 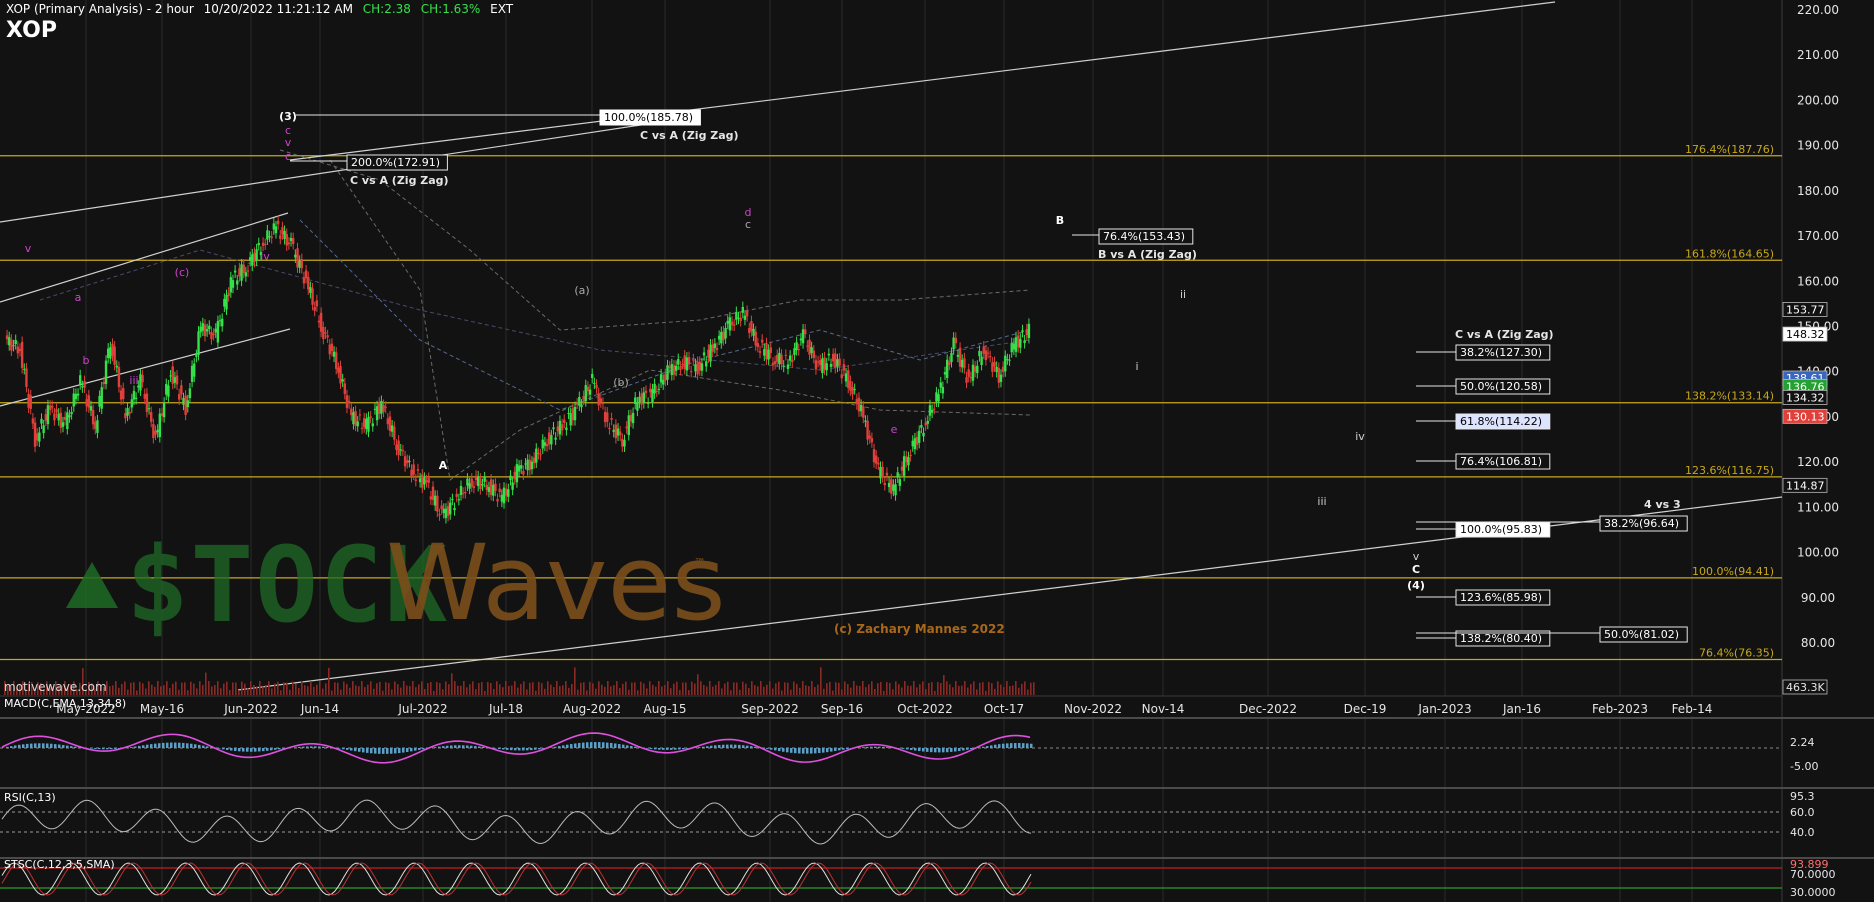 I want to click on wave-label: iii, so click(x=1321, y=501).